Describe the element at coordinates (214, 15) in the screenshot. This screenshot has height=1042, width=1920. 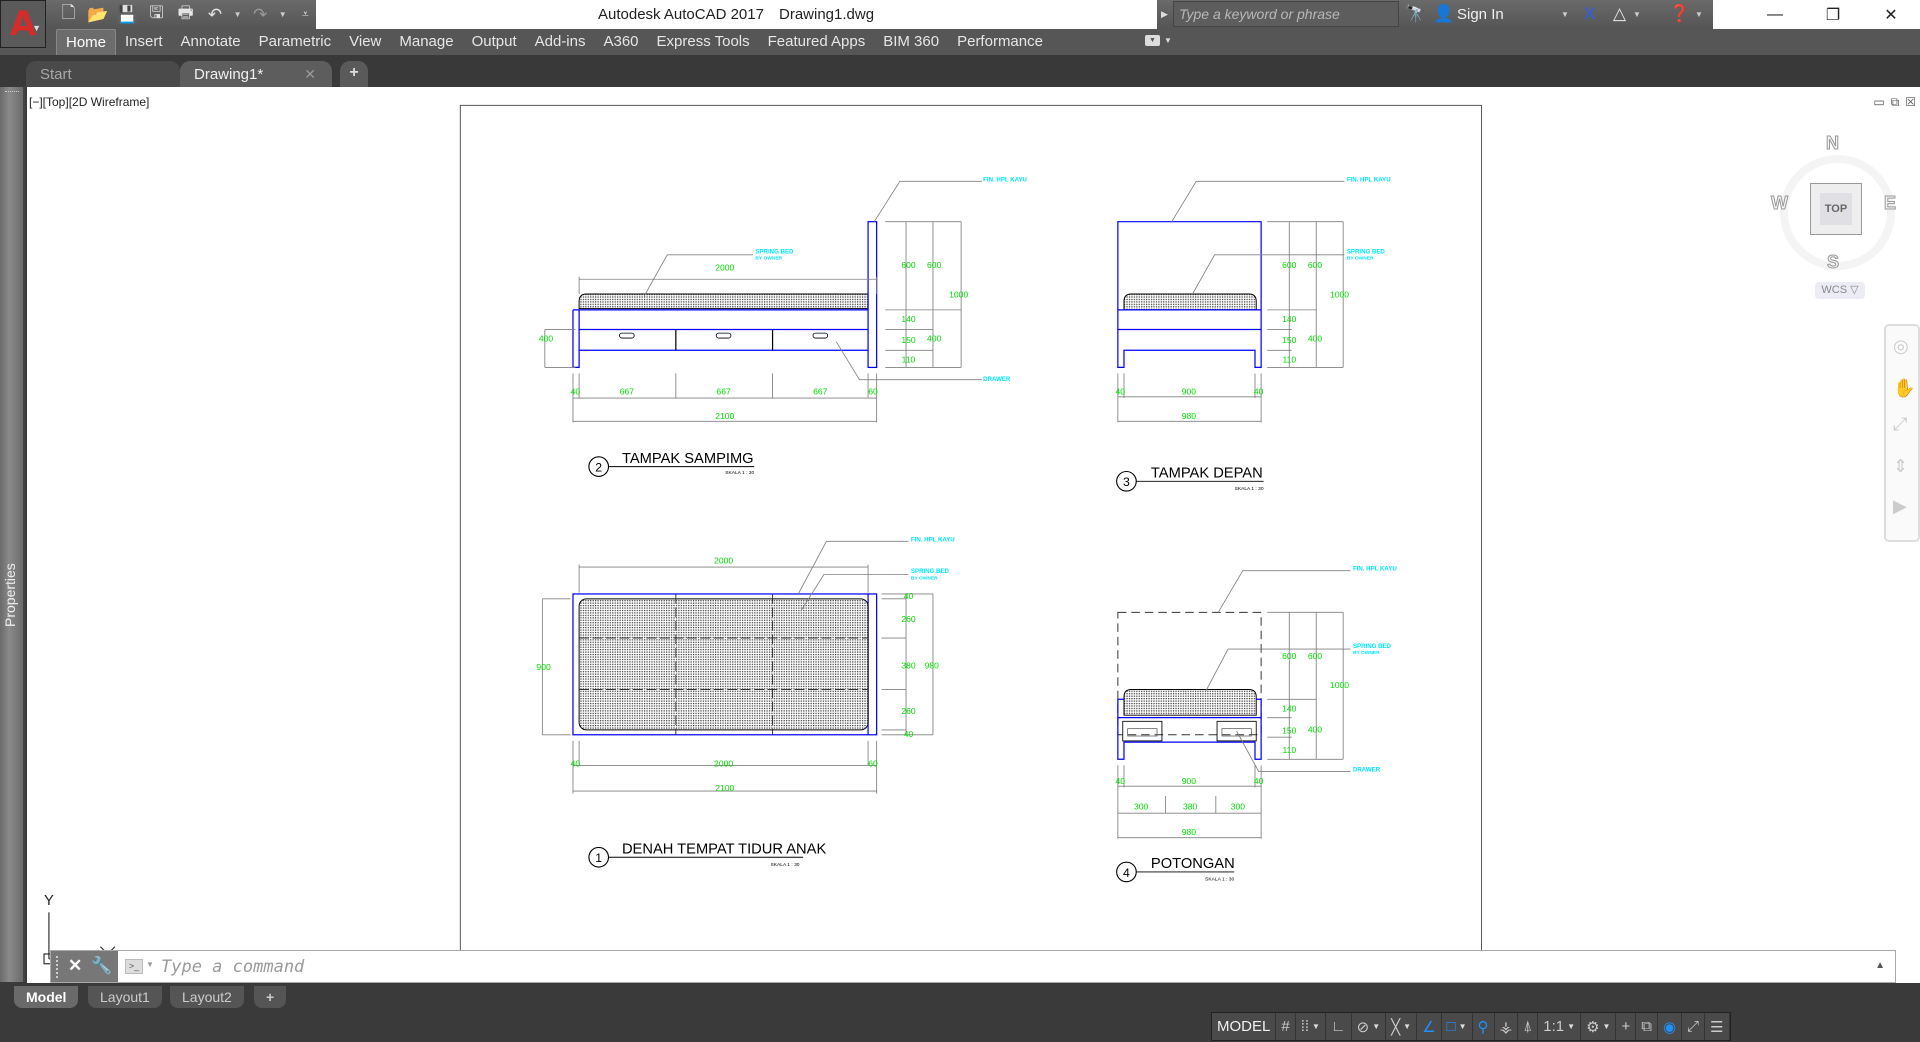
I see `undo-icon: ↶` at that location.